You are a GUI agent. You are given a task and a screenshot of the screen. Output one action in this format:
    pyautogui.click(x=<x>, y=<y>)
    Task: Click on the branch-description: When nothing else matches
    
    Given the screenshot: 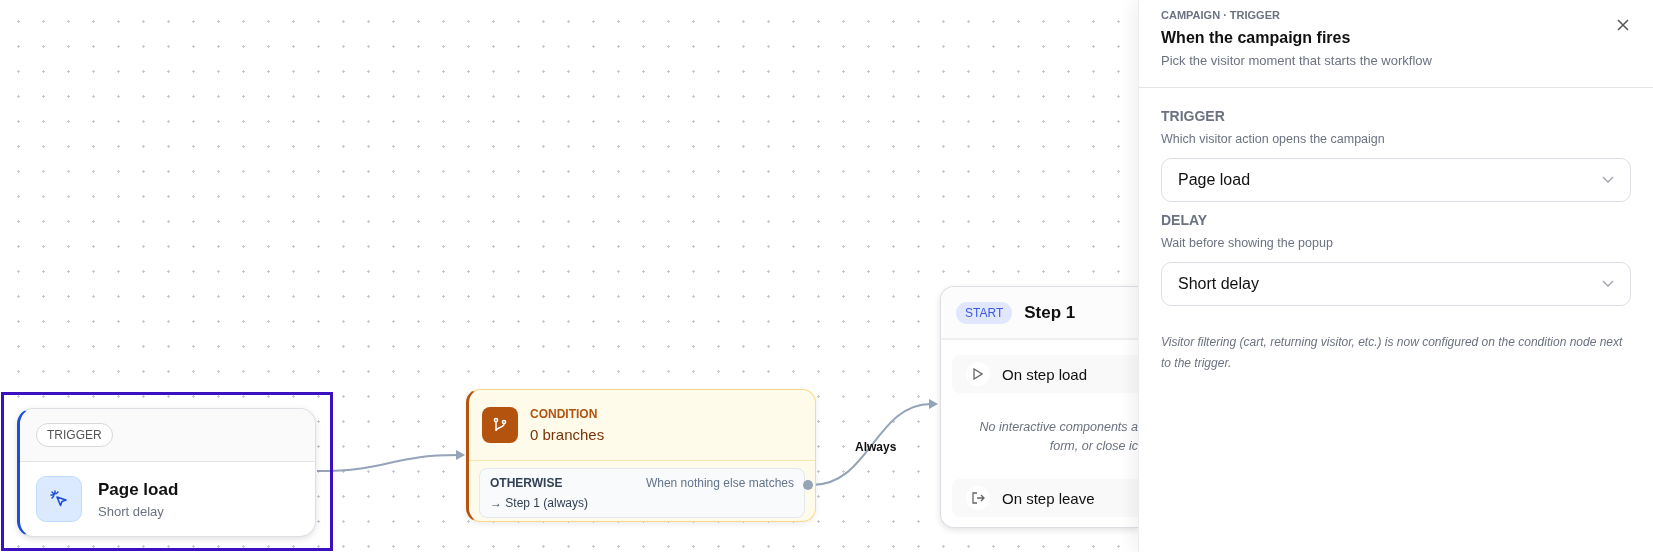 What is the action you would take?
    pyautogui.click(x=719, y=483)
    